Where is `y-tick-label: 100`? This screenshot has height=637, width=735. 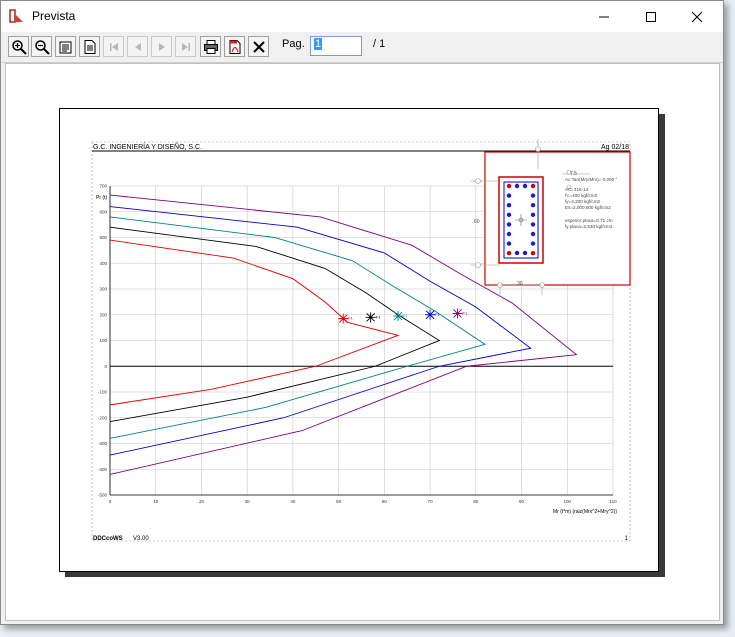
y-tick-label: 100 is located at coordinates (103, 340).